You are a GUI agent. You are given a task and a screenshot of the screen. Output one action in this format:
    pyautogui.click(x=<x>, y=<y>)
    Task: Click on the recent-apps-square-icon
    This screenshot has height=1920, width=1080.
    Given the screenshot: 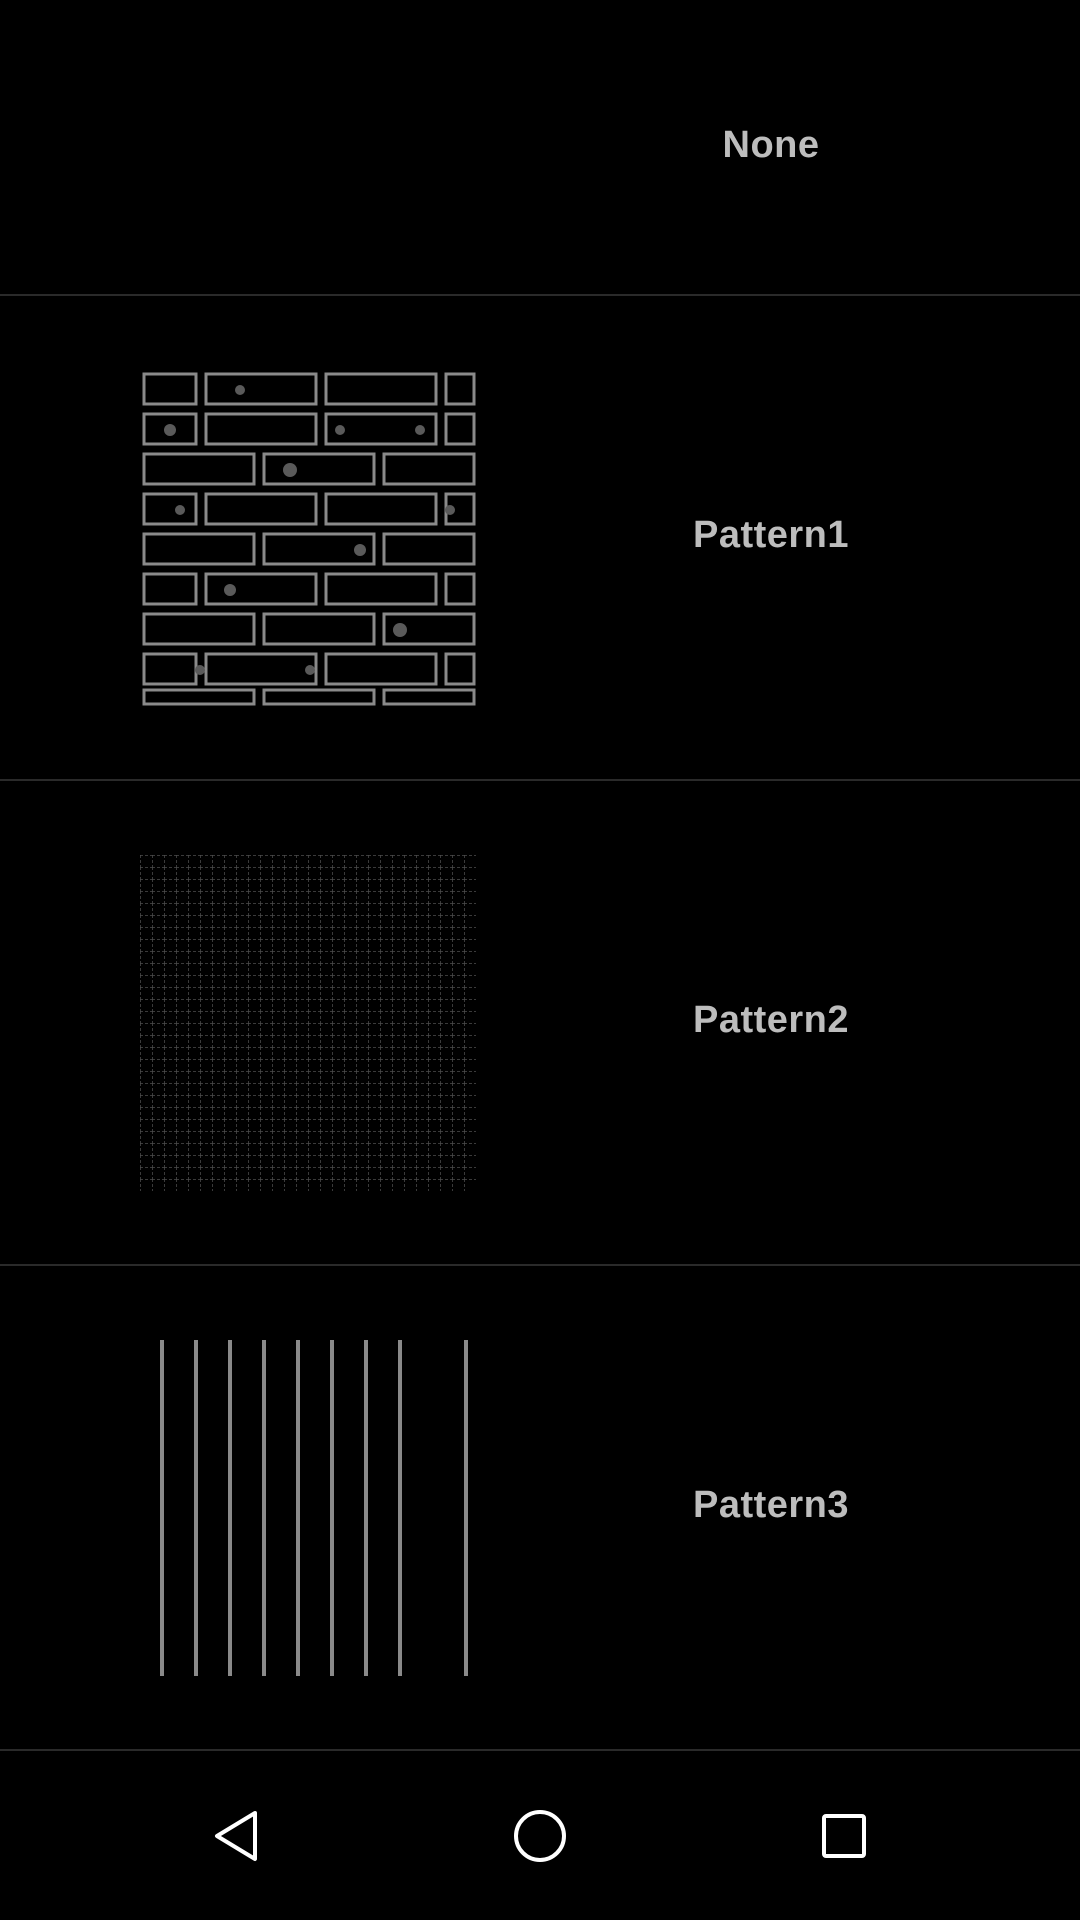 What is the action you would take?
    pyautogui.click(x=844, y=1836)
    